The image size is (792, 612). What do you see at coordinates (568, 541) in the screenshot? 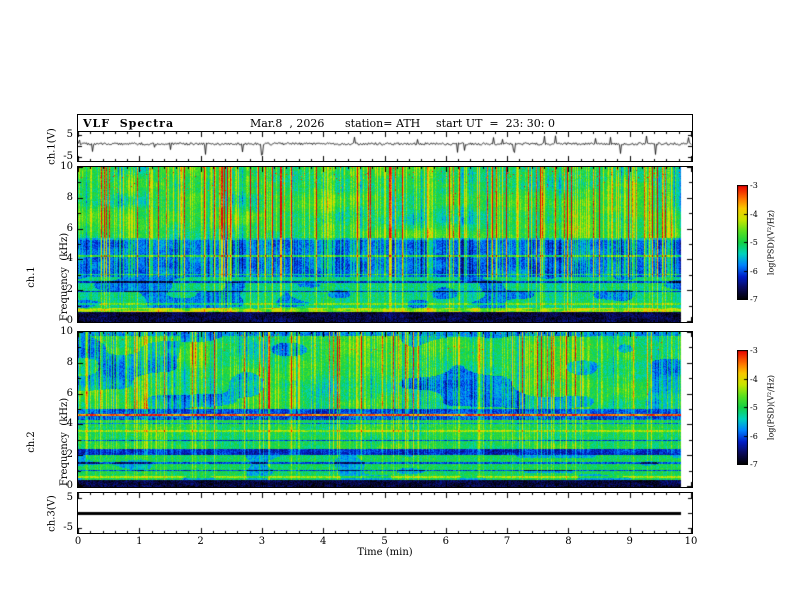
I see `x-tick-label: 8` at bounding box center [568, 541].